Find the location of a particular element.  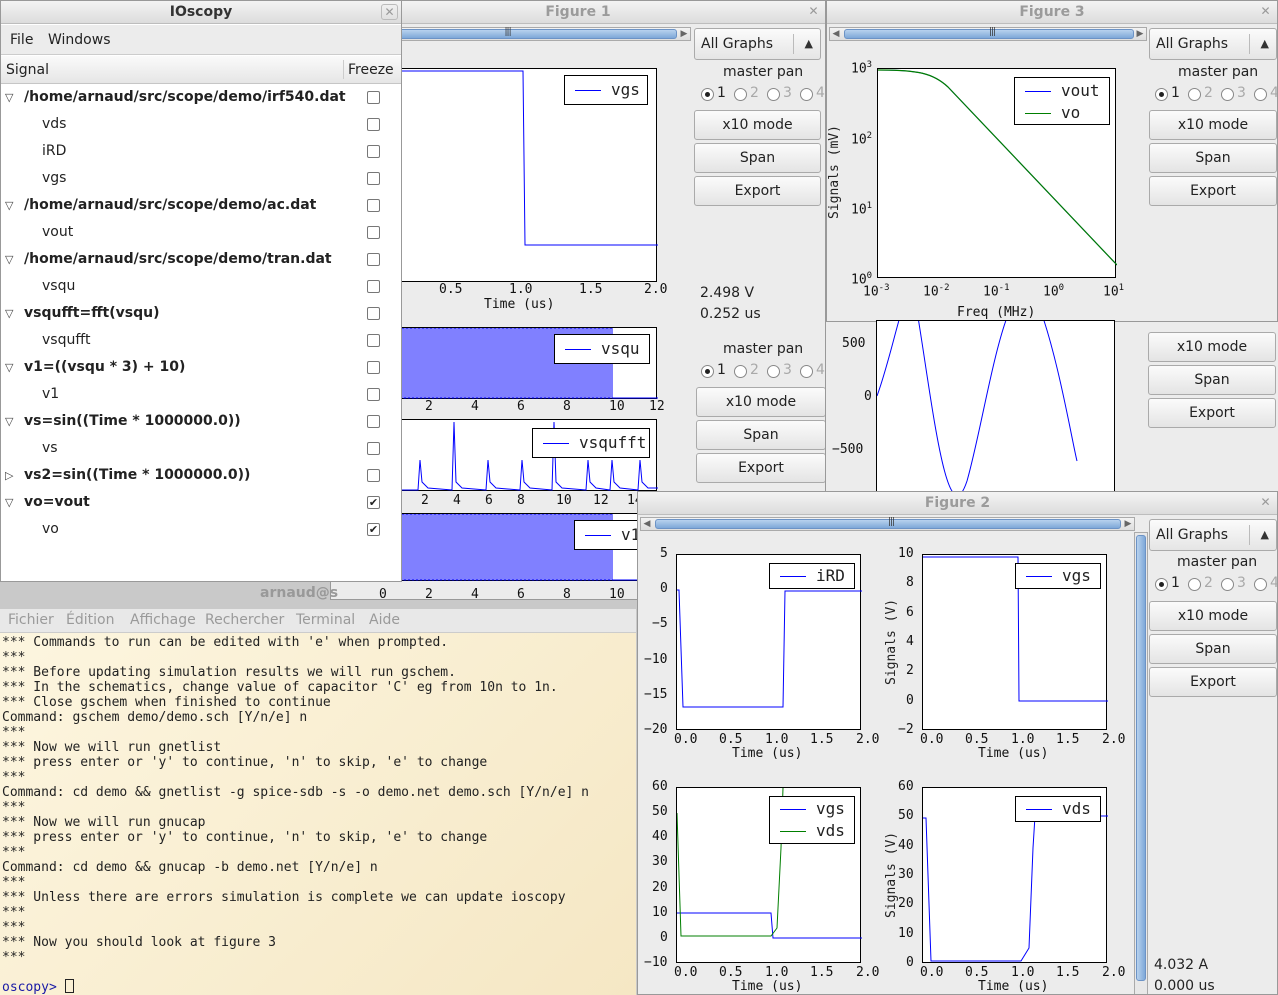

x10-mode-button-2: x10 mode is located at coordinates (760, 402).